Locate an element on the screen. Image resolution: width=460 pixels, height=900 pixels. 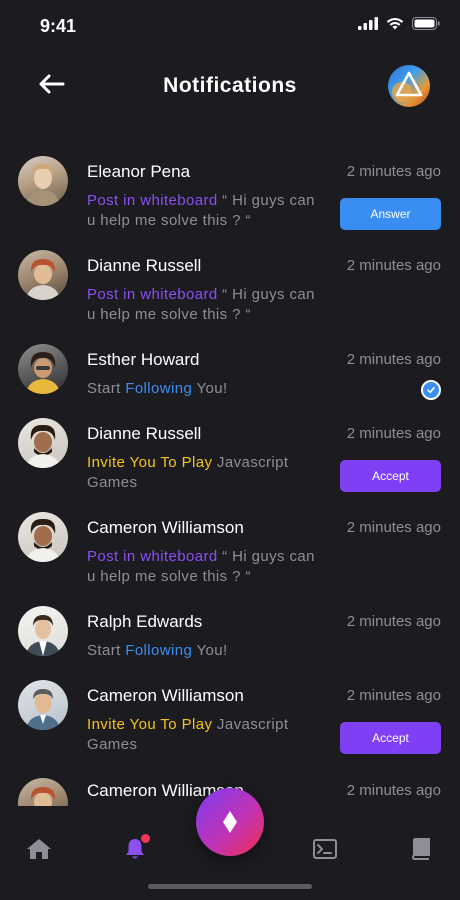
bell-icon is located at coordinates (136, 847).